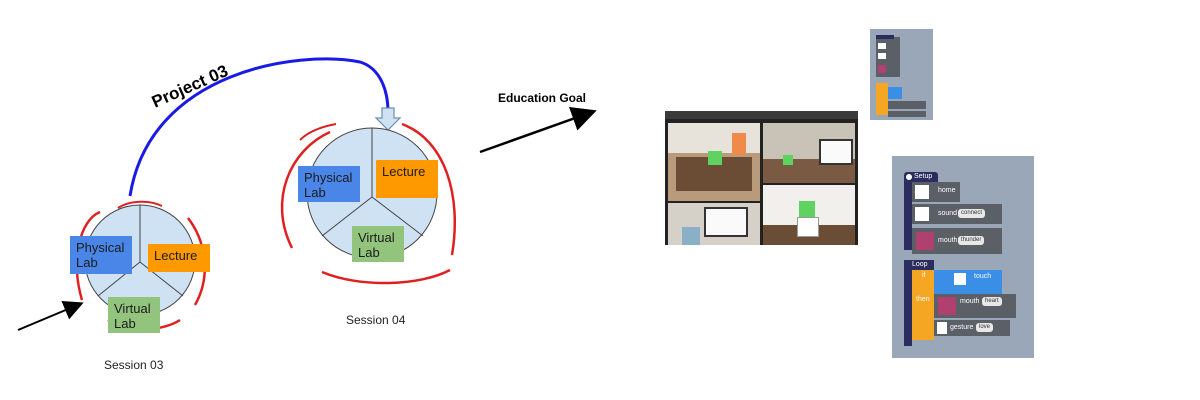 This screenshot has height=400, width=1200. Describe the element at coordinates (992, 301) in the screenshot. I see `mouth2-dropdown: heart` at that location.